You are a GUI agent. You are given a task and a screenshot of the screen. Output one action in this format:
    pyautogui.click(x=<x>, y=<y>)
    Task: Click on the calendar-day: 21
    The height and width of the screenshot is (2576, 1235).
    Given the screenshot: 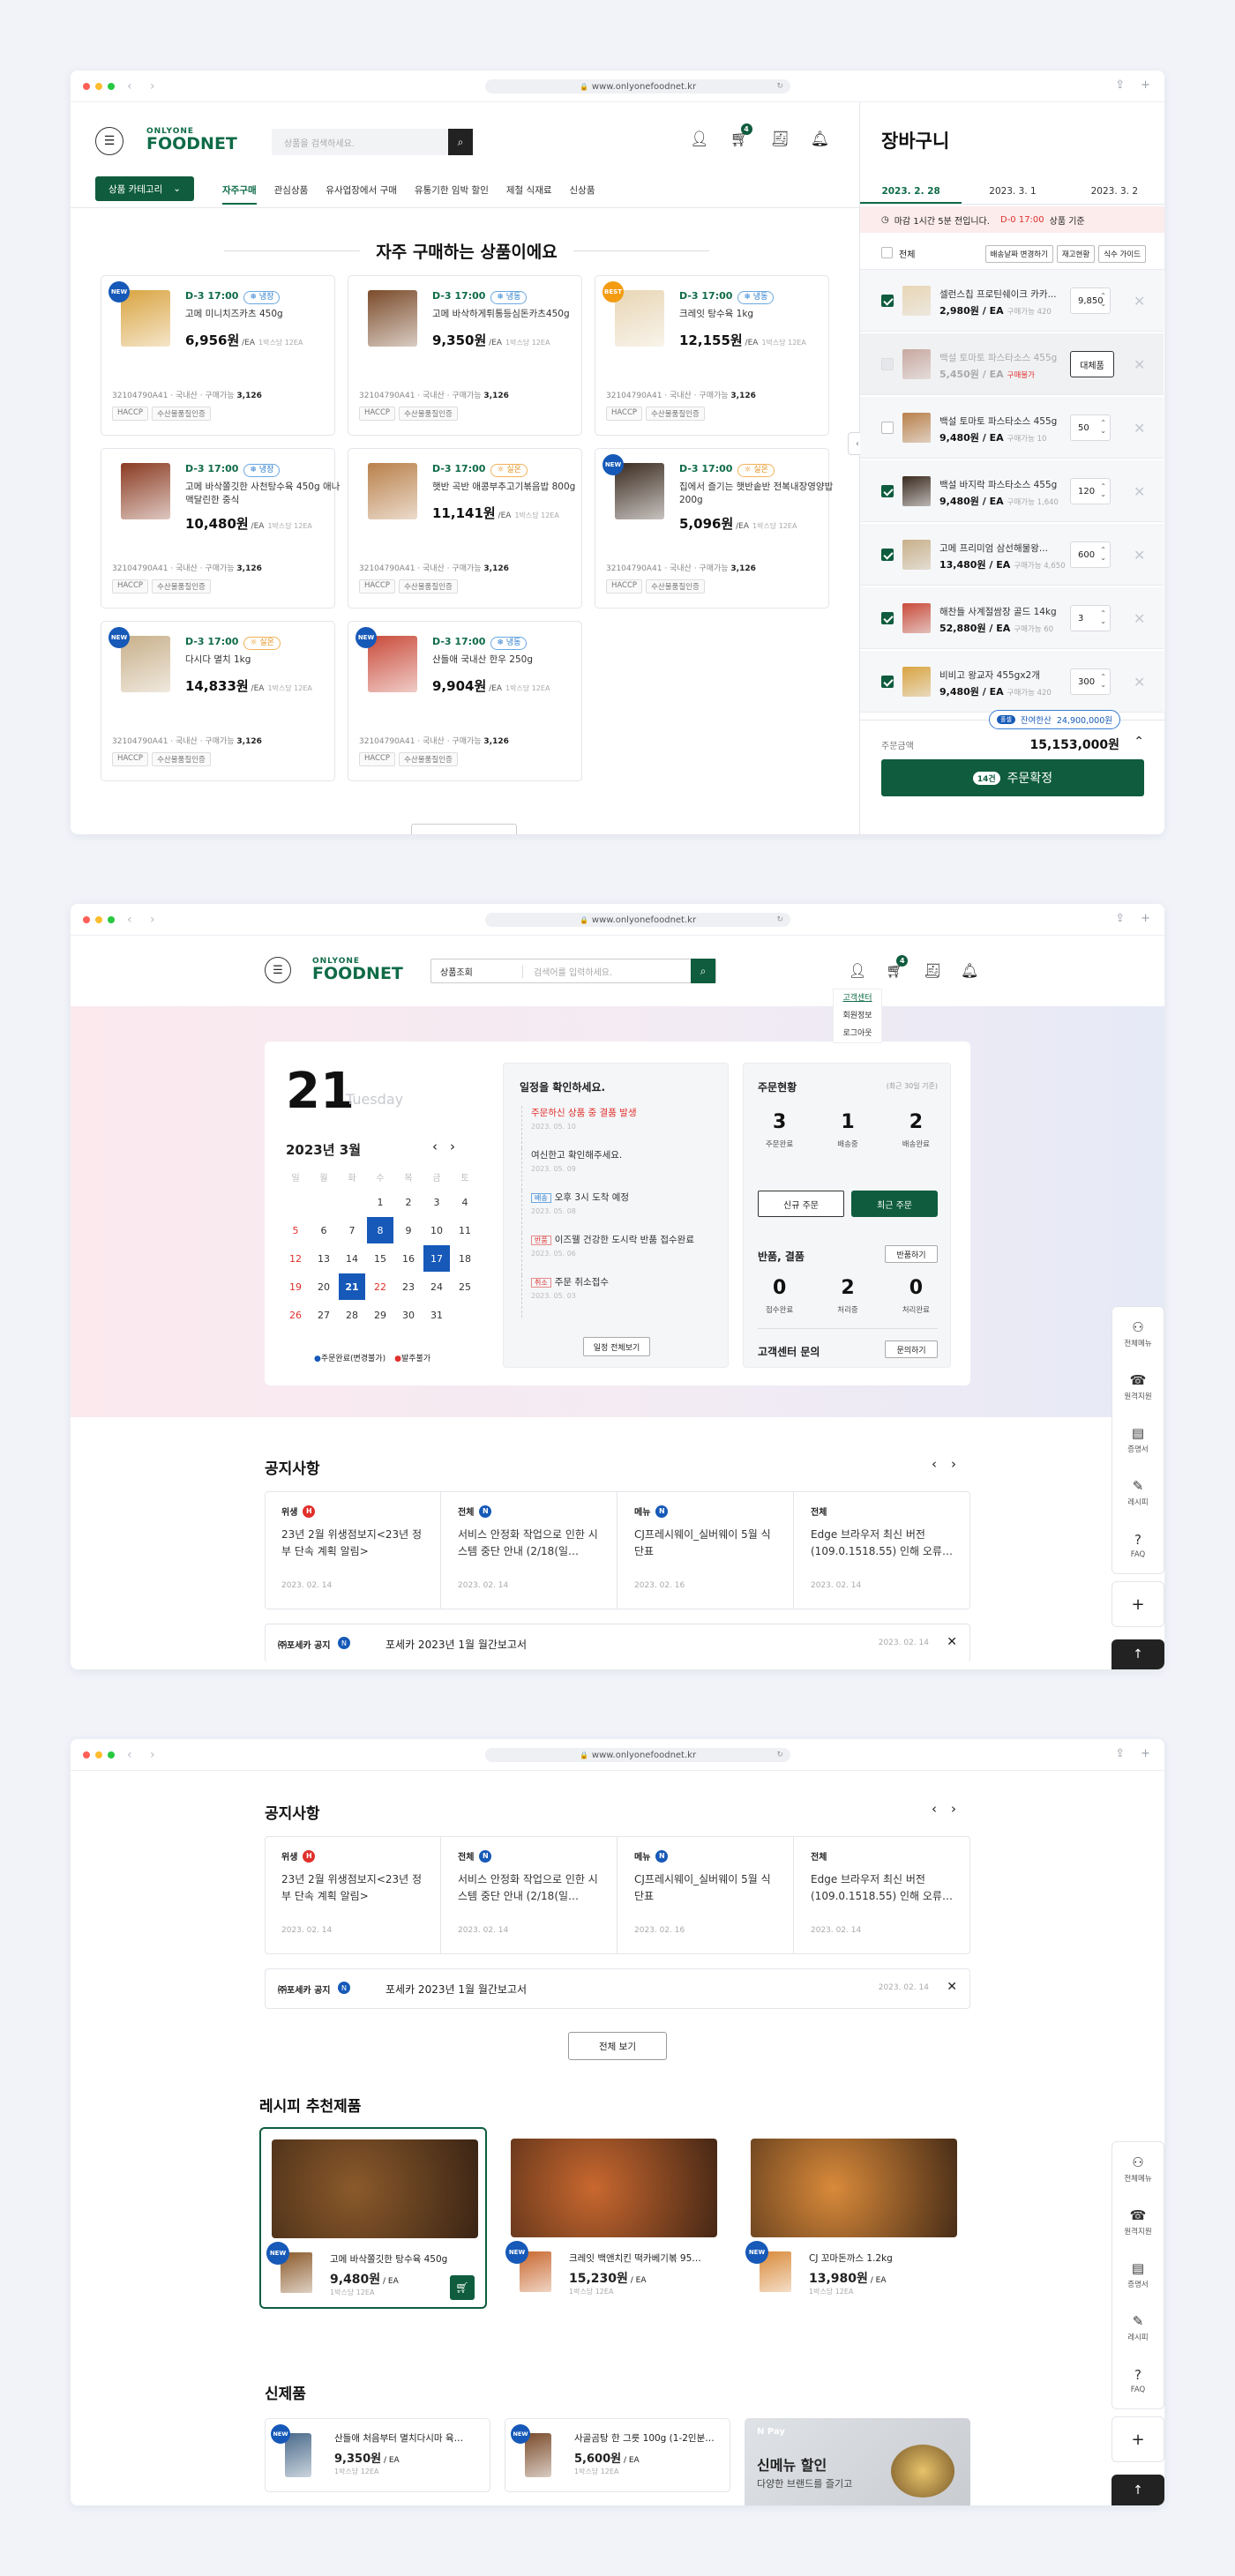 What is the action you would take?
    pyautogui.click(x=352, y=1287)
    